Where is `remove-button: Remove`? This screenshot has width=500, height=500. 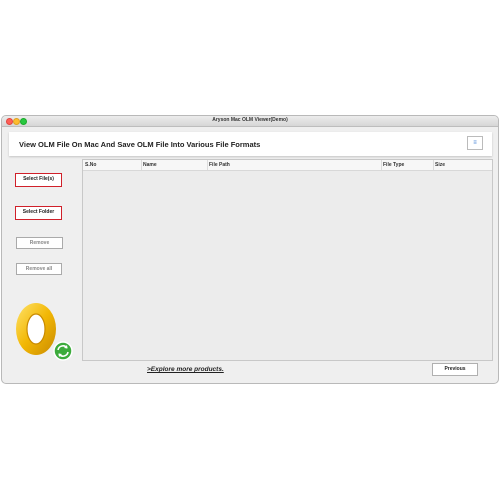 remove-button: Remove is located at coordinates (39, 243).